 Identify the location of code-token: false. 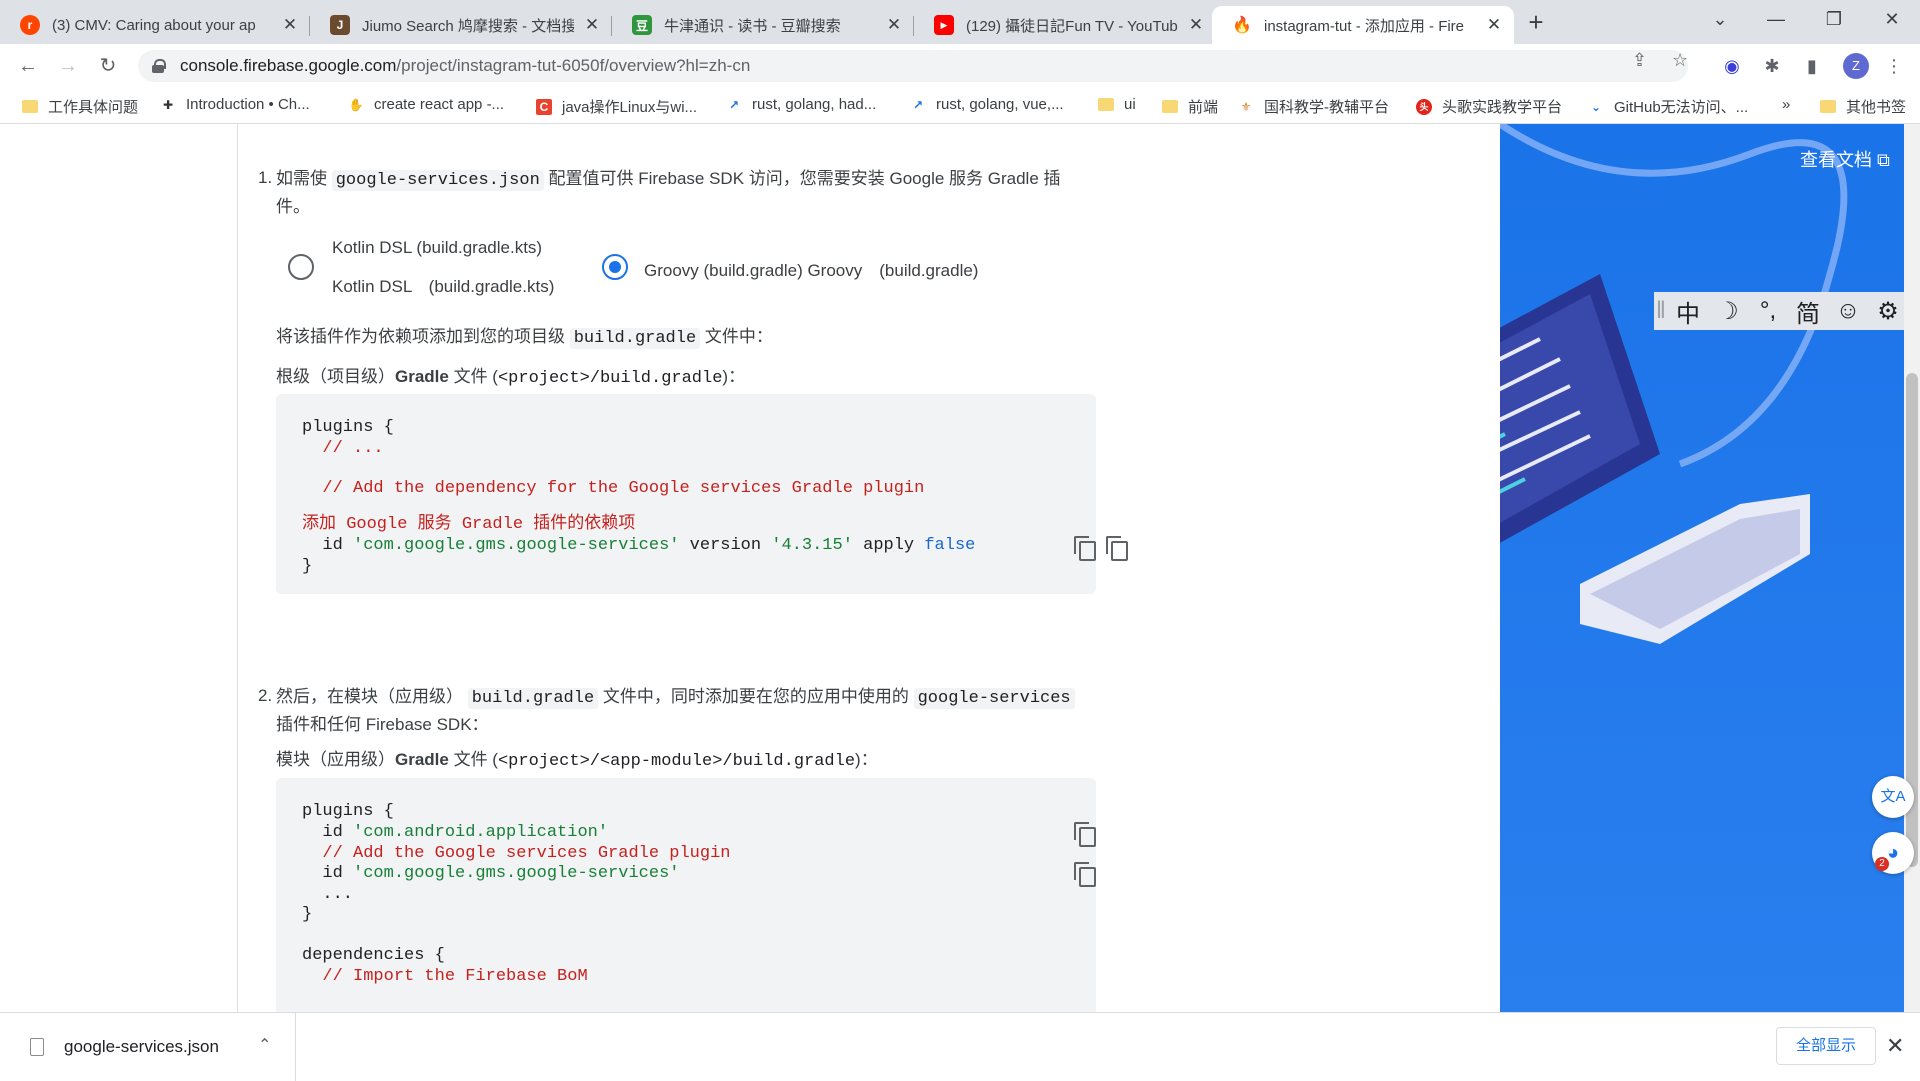
(950, 545).